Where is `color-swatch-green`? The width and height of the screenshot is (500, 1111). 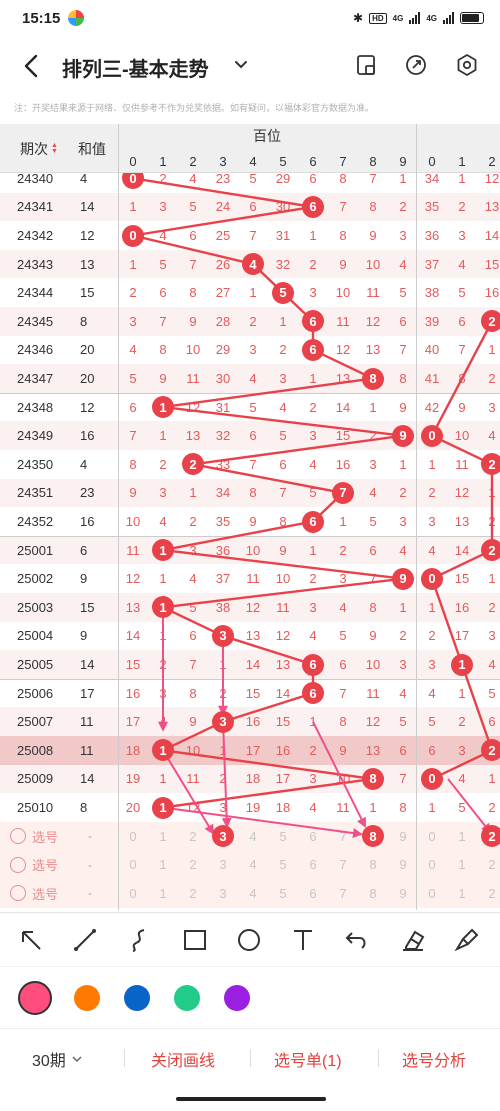 color-swatch-green is located at coordinates (187, 998).